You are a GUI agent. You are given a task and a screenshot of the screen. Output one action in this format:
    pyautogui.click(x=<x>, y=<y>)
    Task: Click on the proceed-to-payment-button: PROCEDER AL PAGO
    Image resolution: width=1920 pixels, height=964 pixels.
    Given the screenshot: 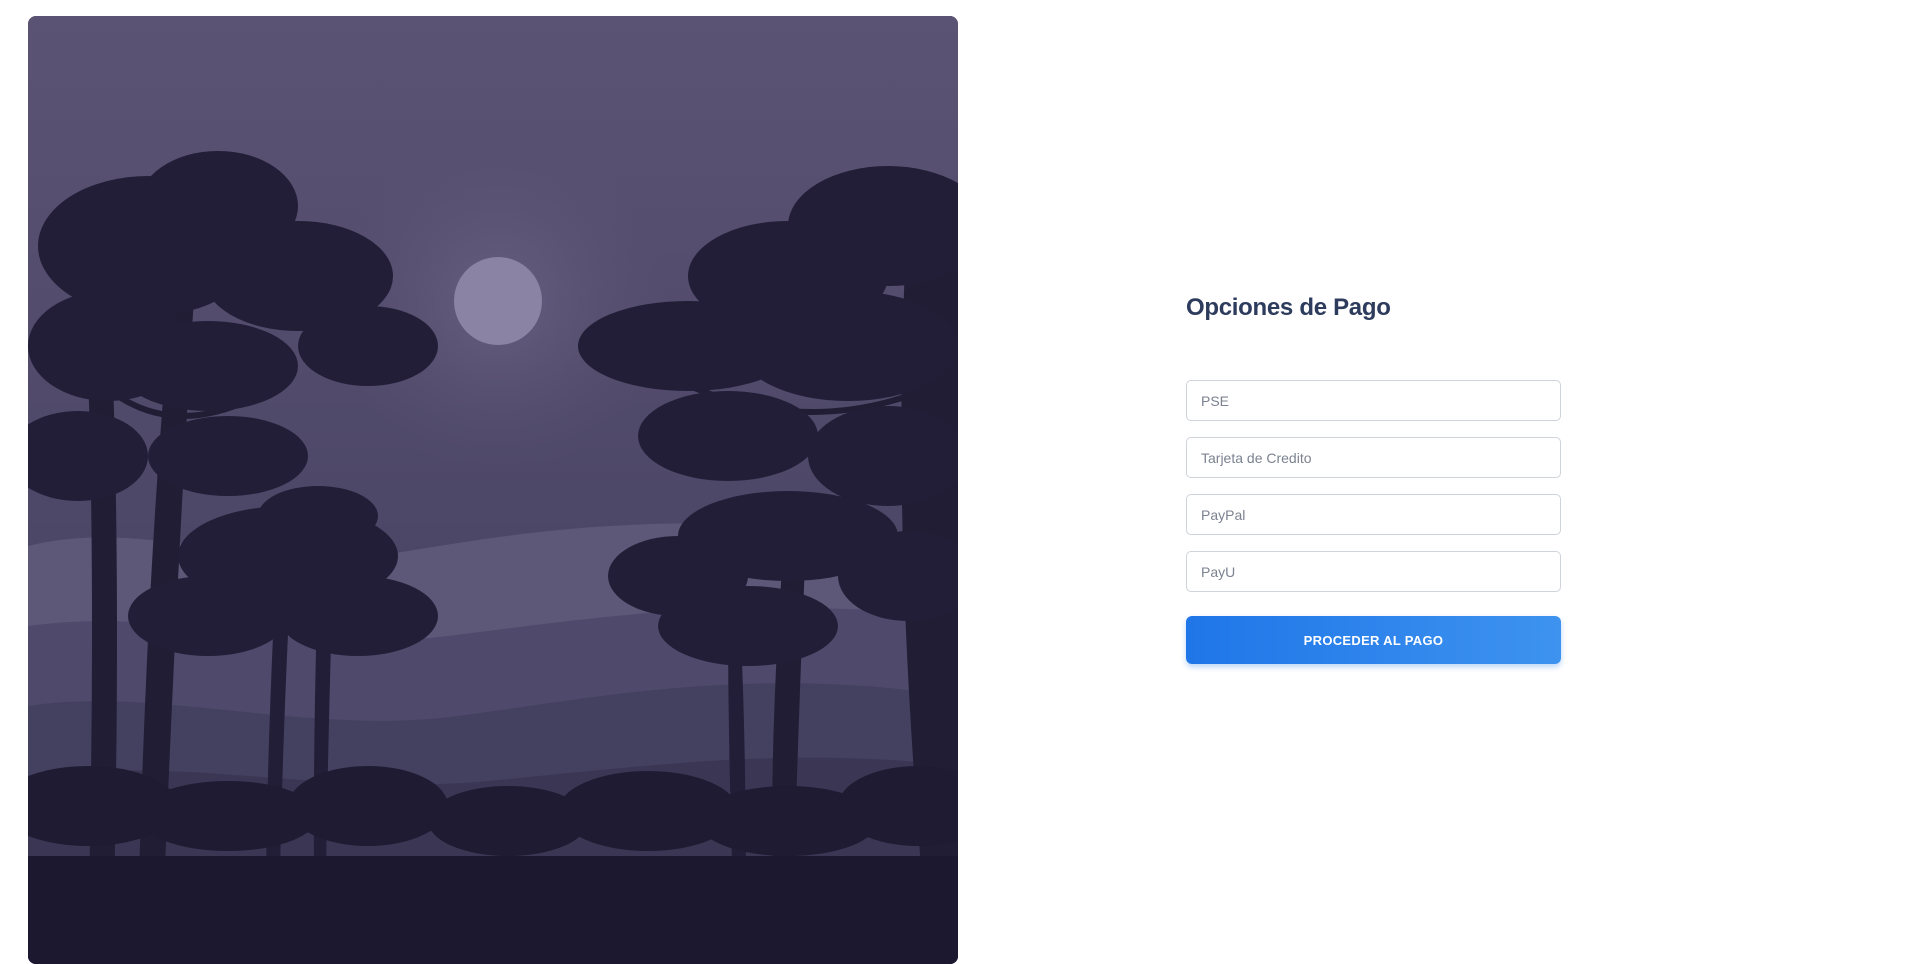 What is the action you would take?
    pyautogui.click(x=1373, y=640)
    